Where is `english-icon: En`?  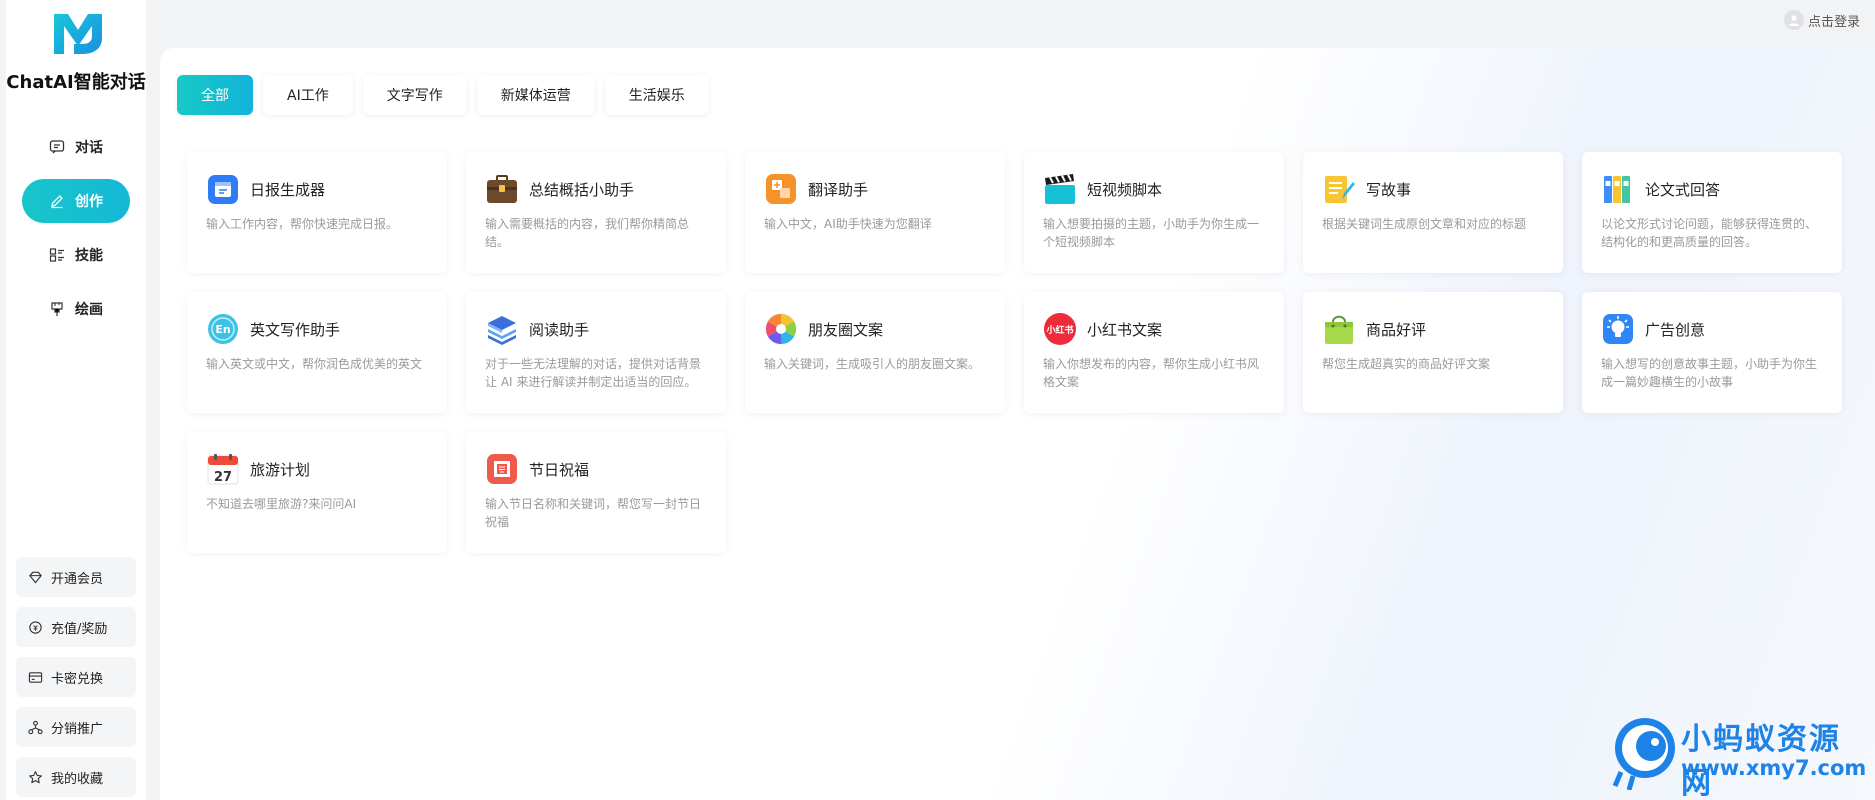
english-icon: En is located at coordinates (223, 329).